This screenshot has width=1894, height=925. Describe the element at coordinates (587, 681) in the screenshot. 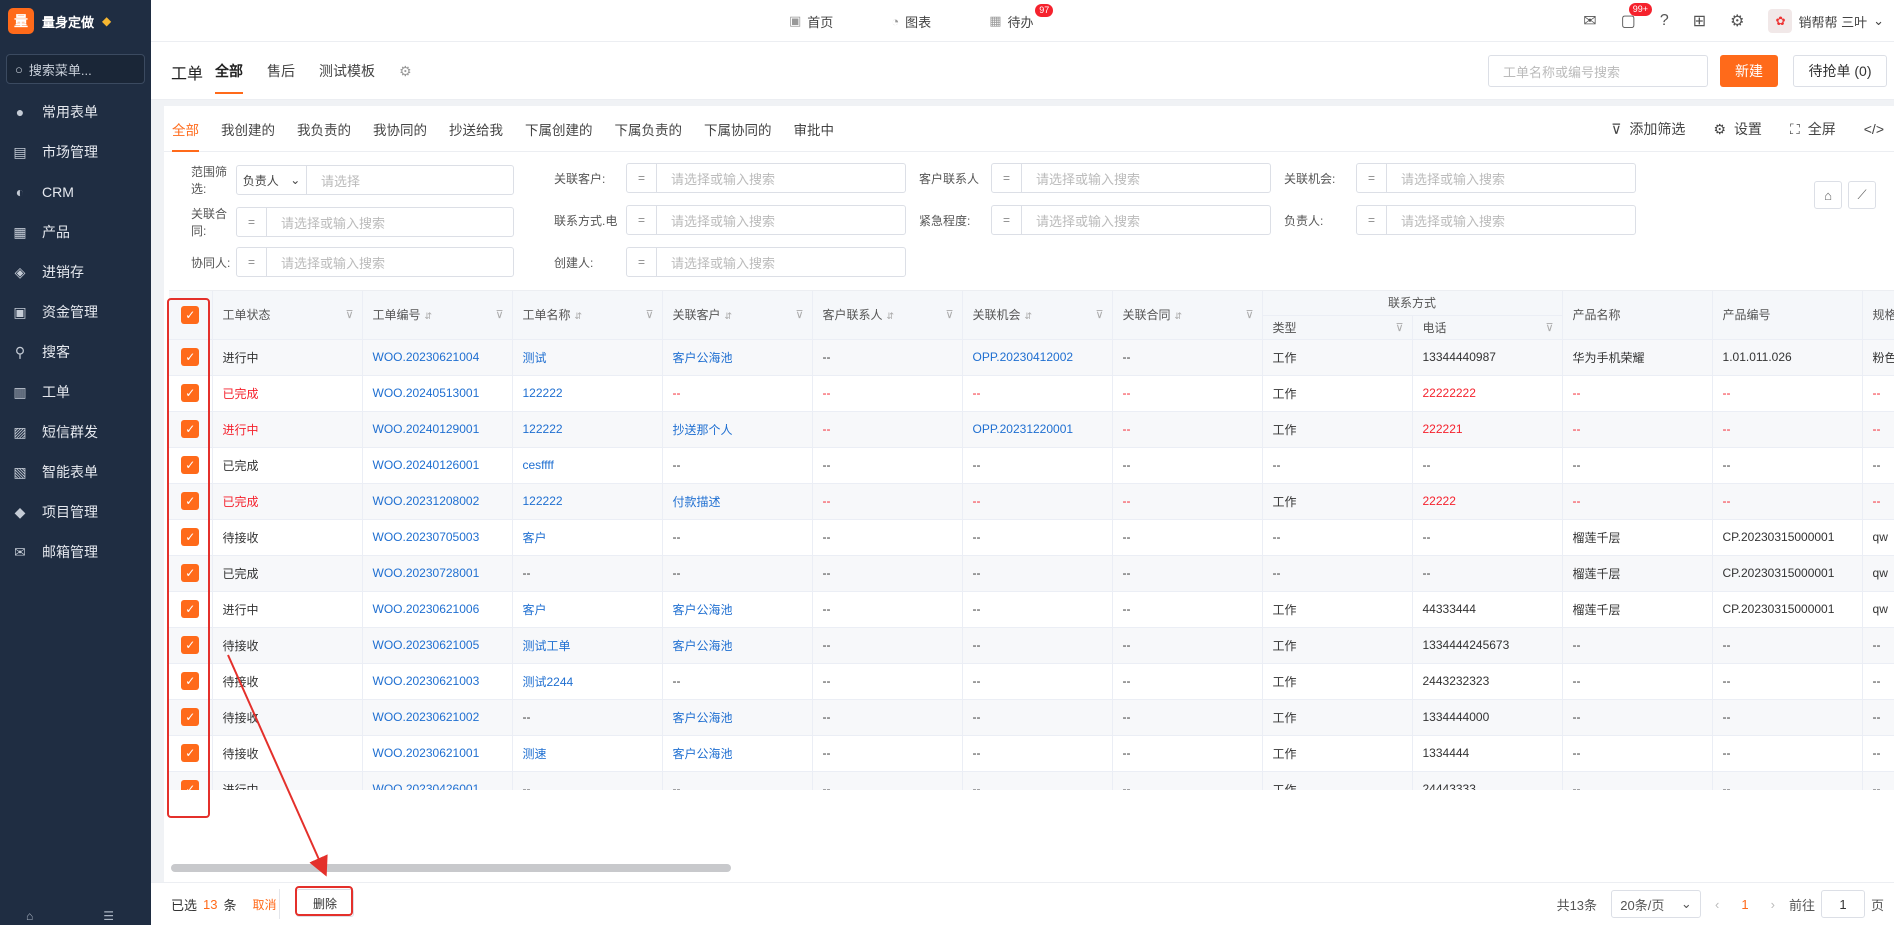

I see `cell-name: 测试2244` at that location.